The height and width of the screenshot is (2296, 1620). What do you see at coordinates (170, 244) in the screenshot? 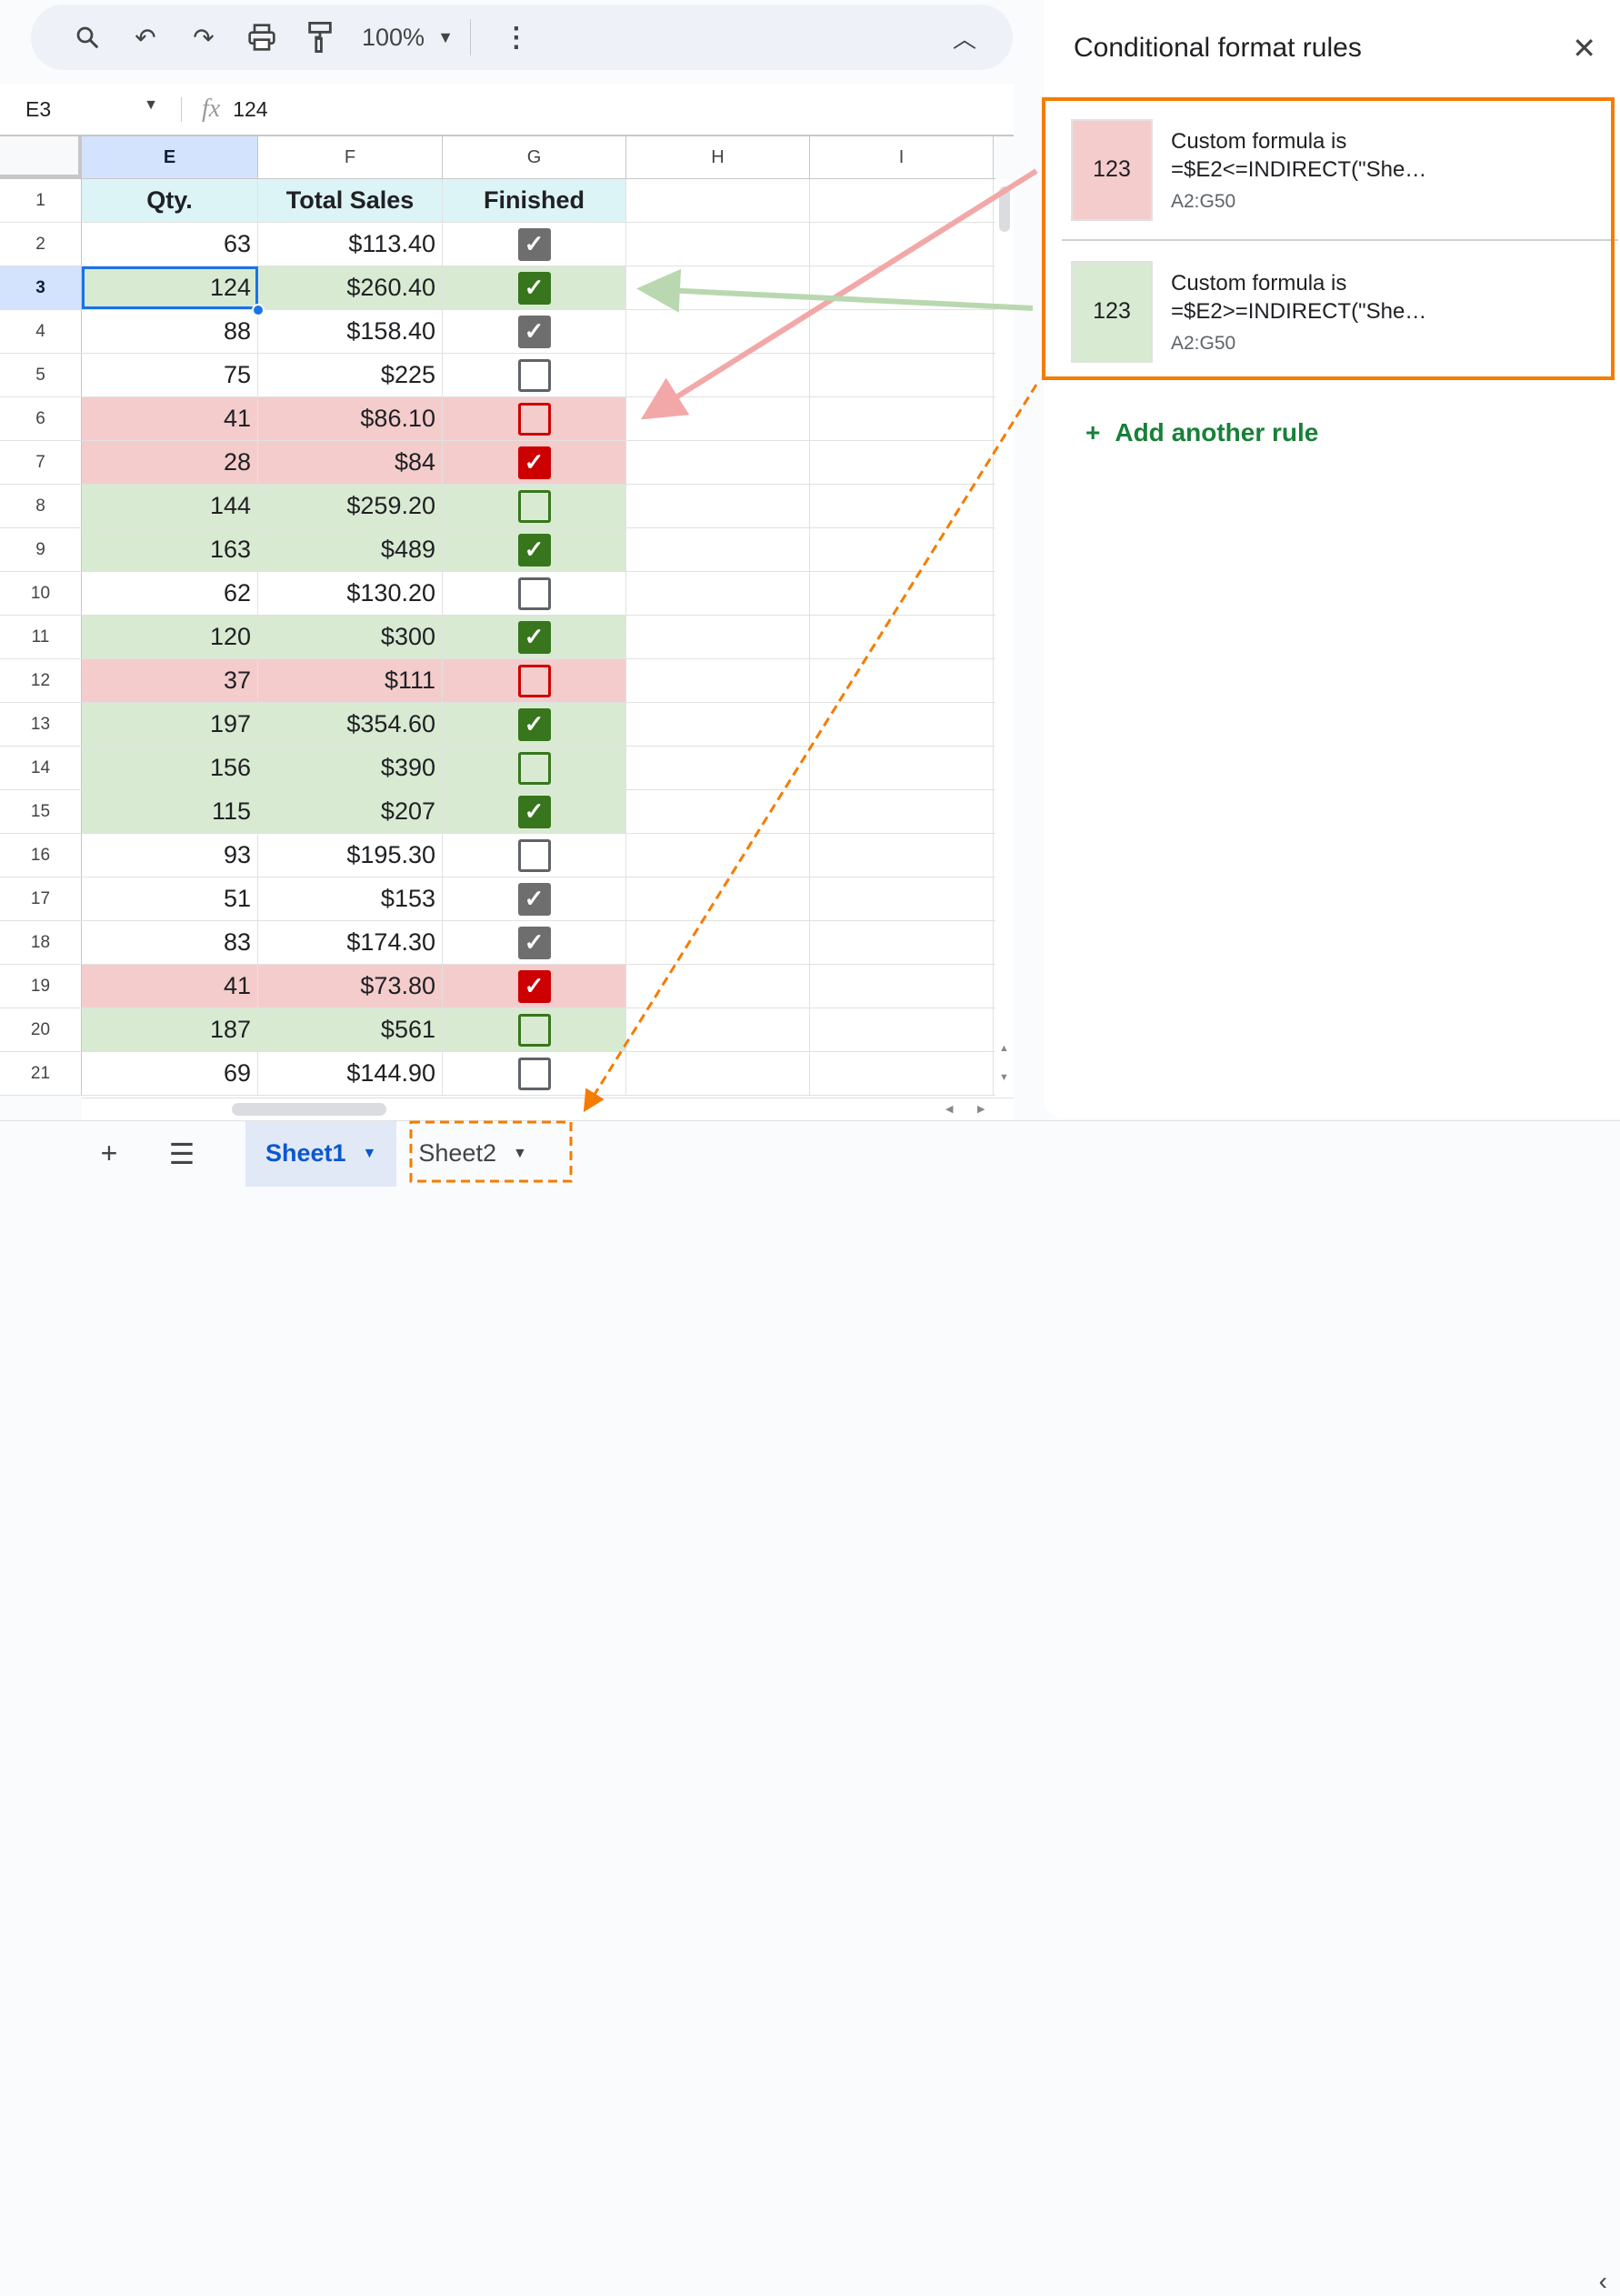
I see `cell-qty: 63` at bounding box center [170, 244].